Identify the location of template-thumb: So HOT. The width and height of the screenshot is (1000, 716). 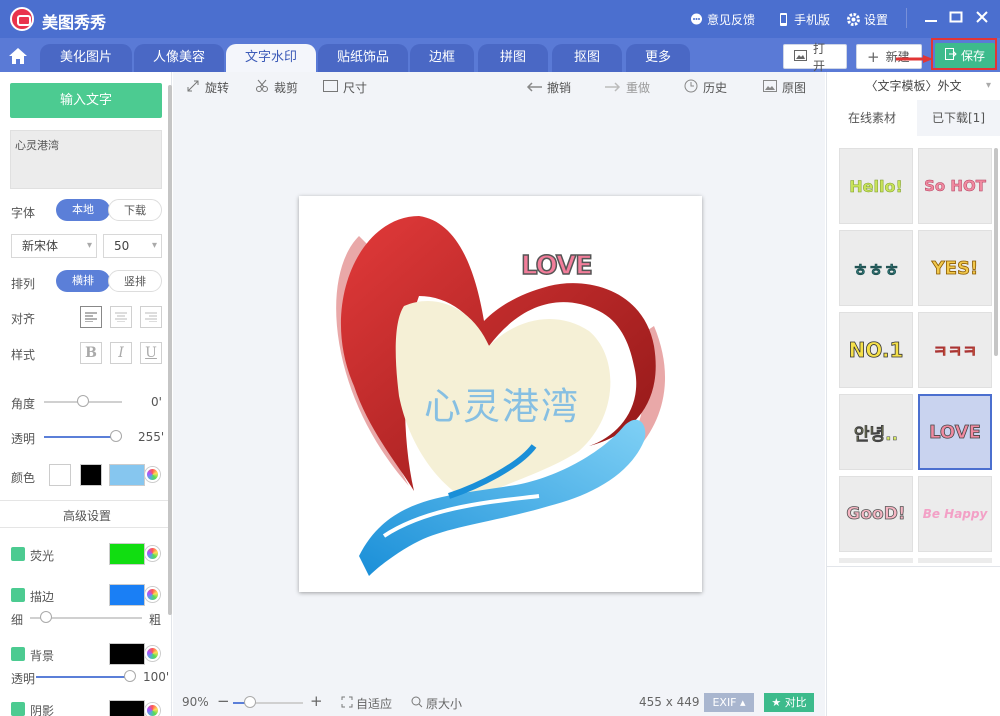
(955, 186).